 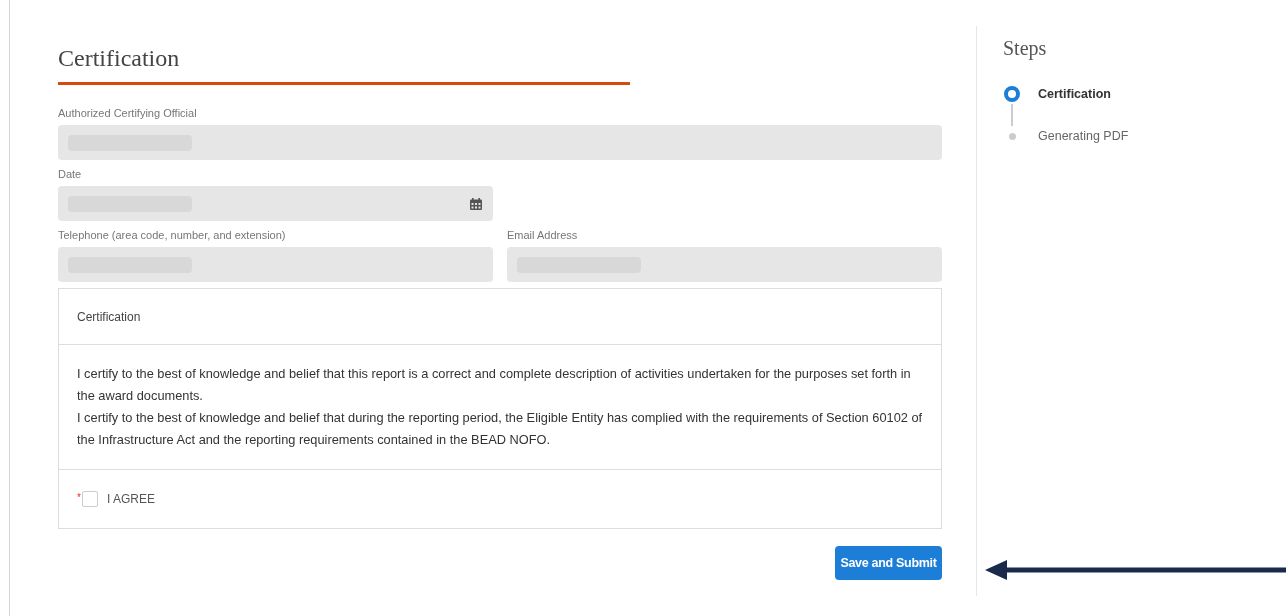 What do you see at coordinates (79, 498) in the screenshot?
I see `required-mark: *` at bounding box center [79, 498].